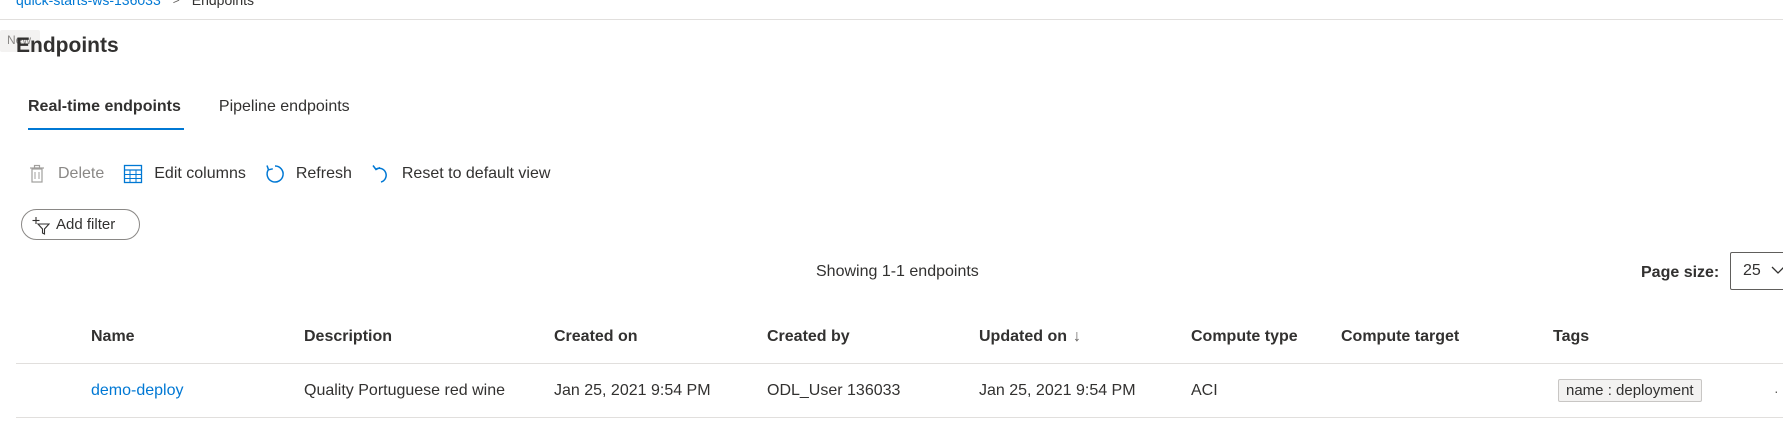 This screenshot has width=1783, height=448. What do you see at coordinates (1244, 336) in the screenshot?
I see `column-header-compute-type: Compute type` at bounding box center [1244, 336].